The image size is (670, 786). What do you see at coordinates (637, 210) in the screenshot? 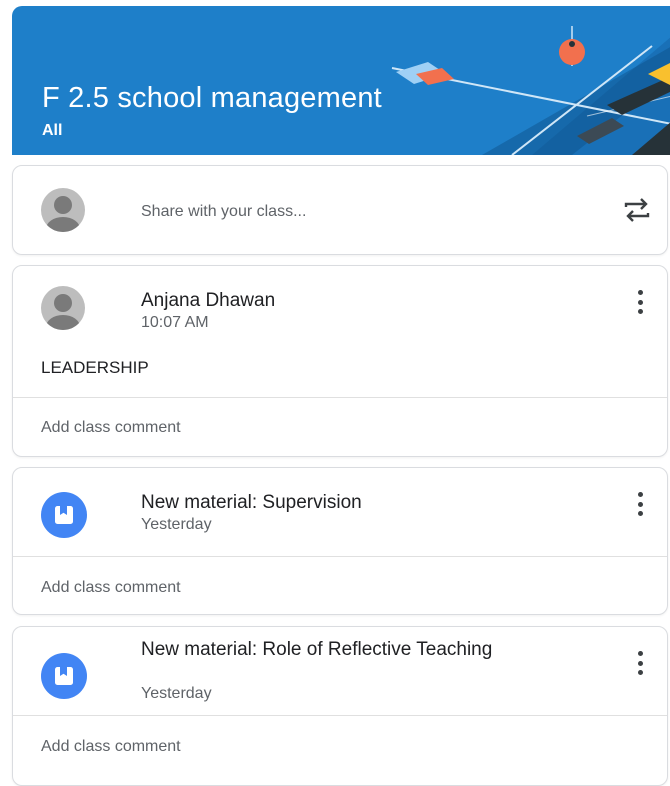
I see `repost-icon` at bounding box center [637, 210].